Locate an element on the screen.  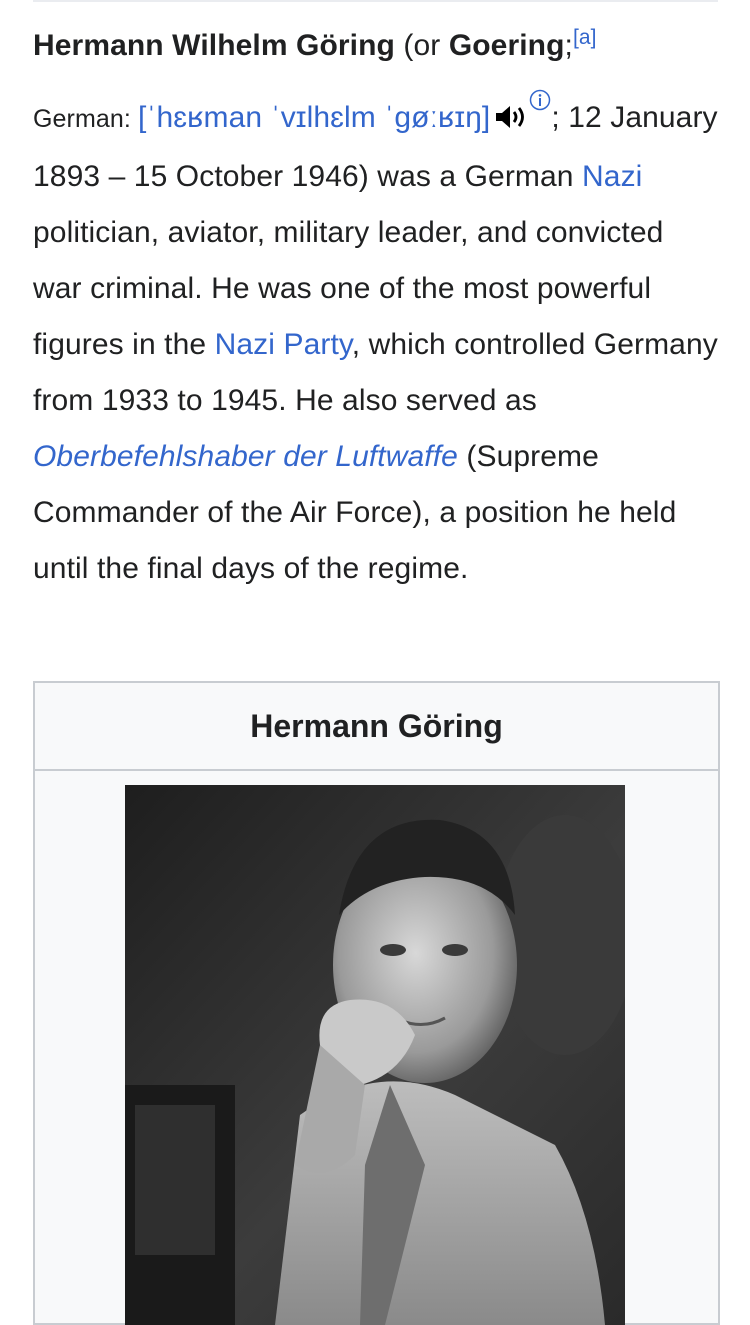
nazi-party-link: Nazi Party is located at coordinates (283, 344).